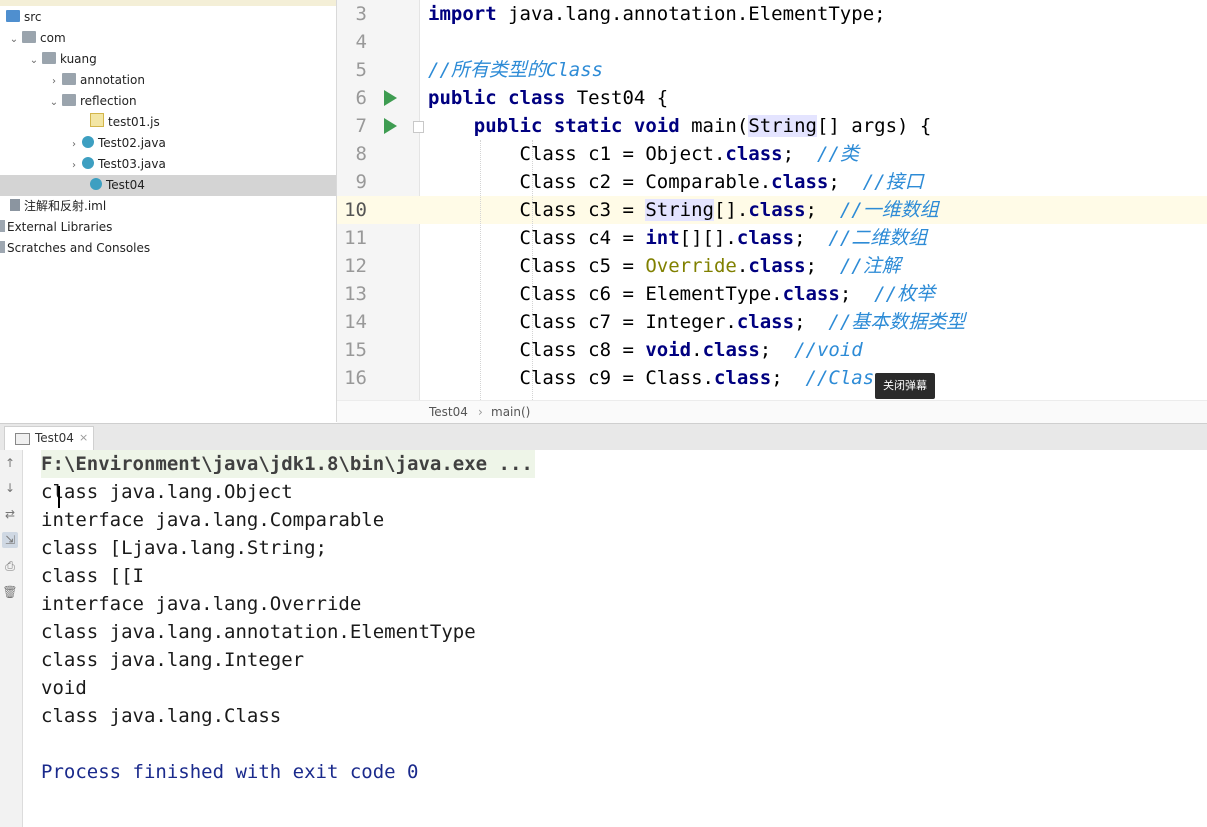  Describe the element at coordinates (168, 185) in the screenshot. I see `tree-selection-highlight` at that location.